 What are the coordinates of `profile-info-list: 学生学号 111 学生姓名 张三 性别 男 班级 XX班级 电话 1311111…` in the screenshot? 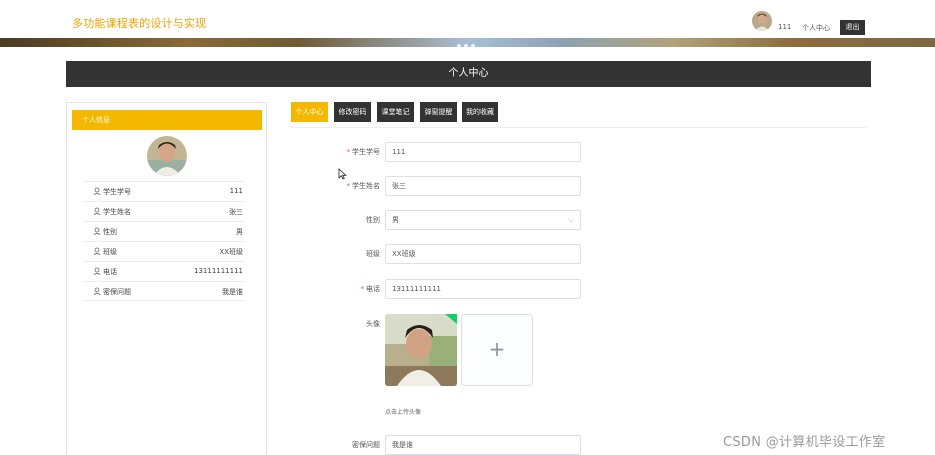 It's located at (164, 241).